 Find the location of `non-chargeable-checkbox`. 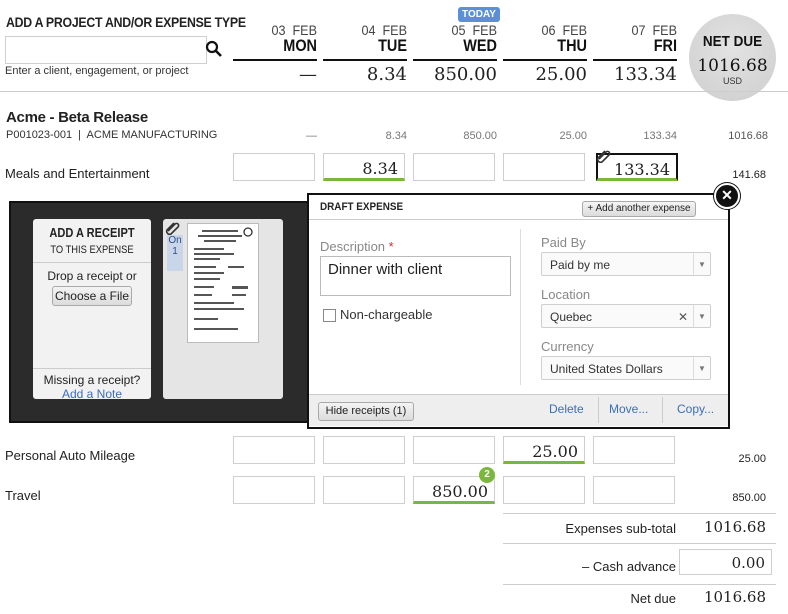

non-chargeable-checkbox is located at coordinates (329, 315).